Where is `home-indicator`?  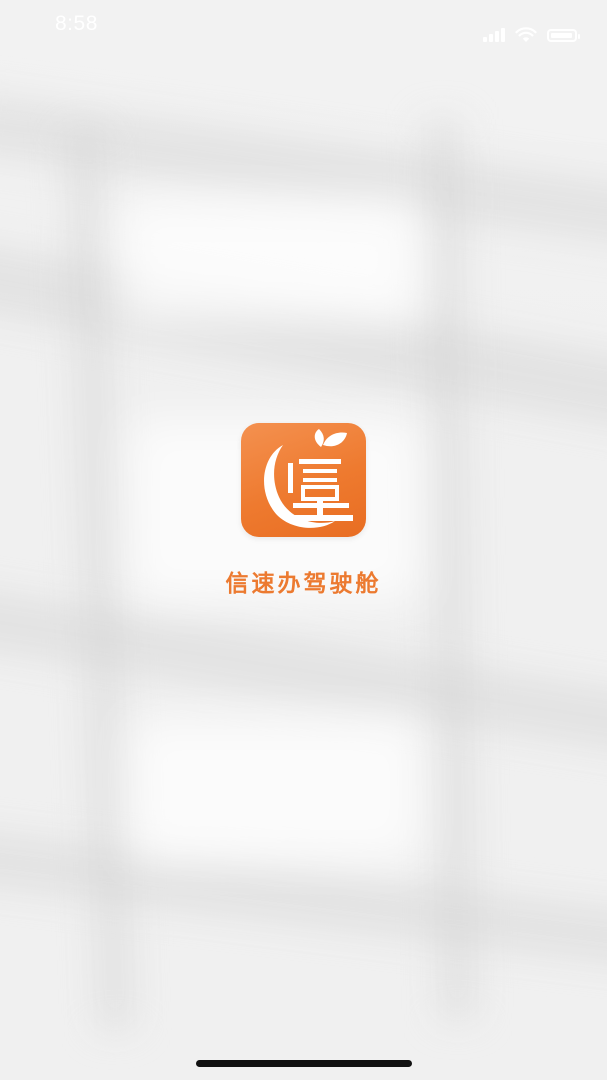 home-indicator is located at coordinates (304, 1063).